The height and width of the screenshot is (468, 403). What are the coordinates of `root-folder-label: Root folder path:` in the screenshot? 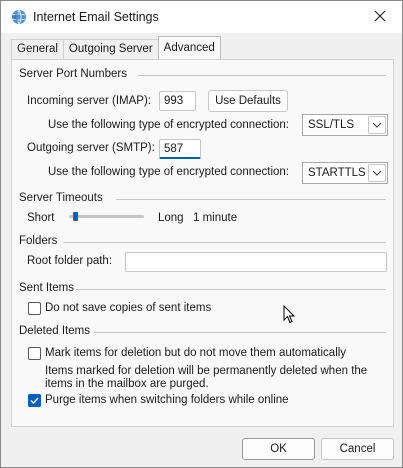 It's located at (70, 261).